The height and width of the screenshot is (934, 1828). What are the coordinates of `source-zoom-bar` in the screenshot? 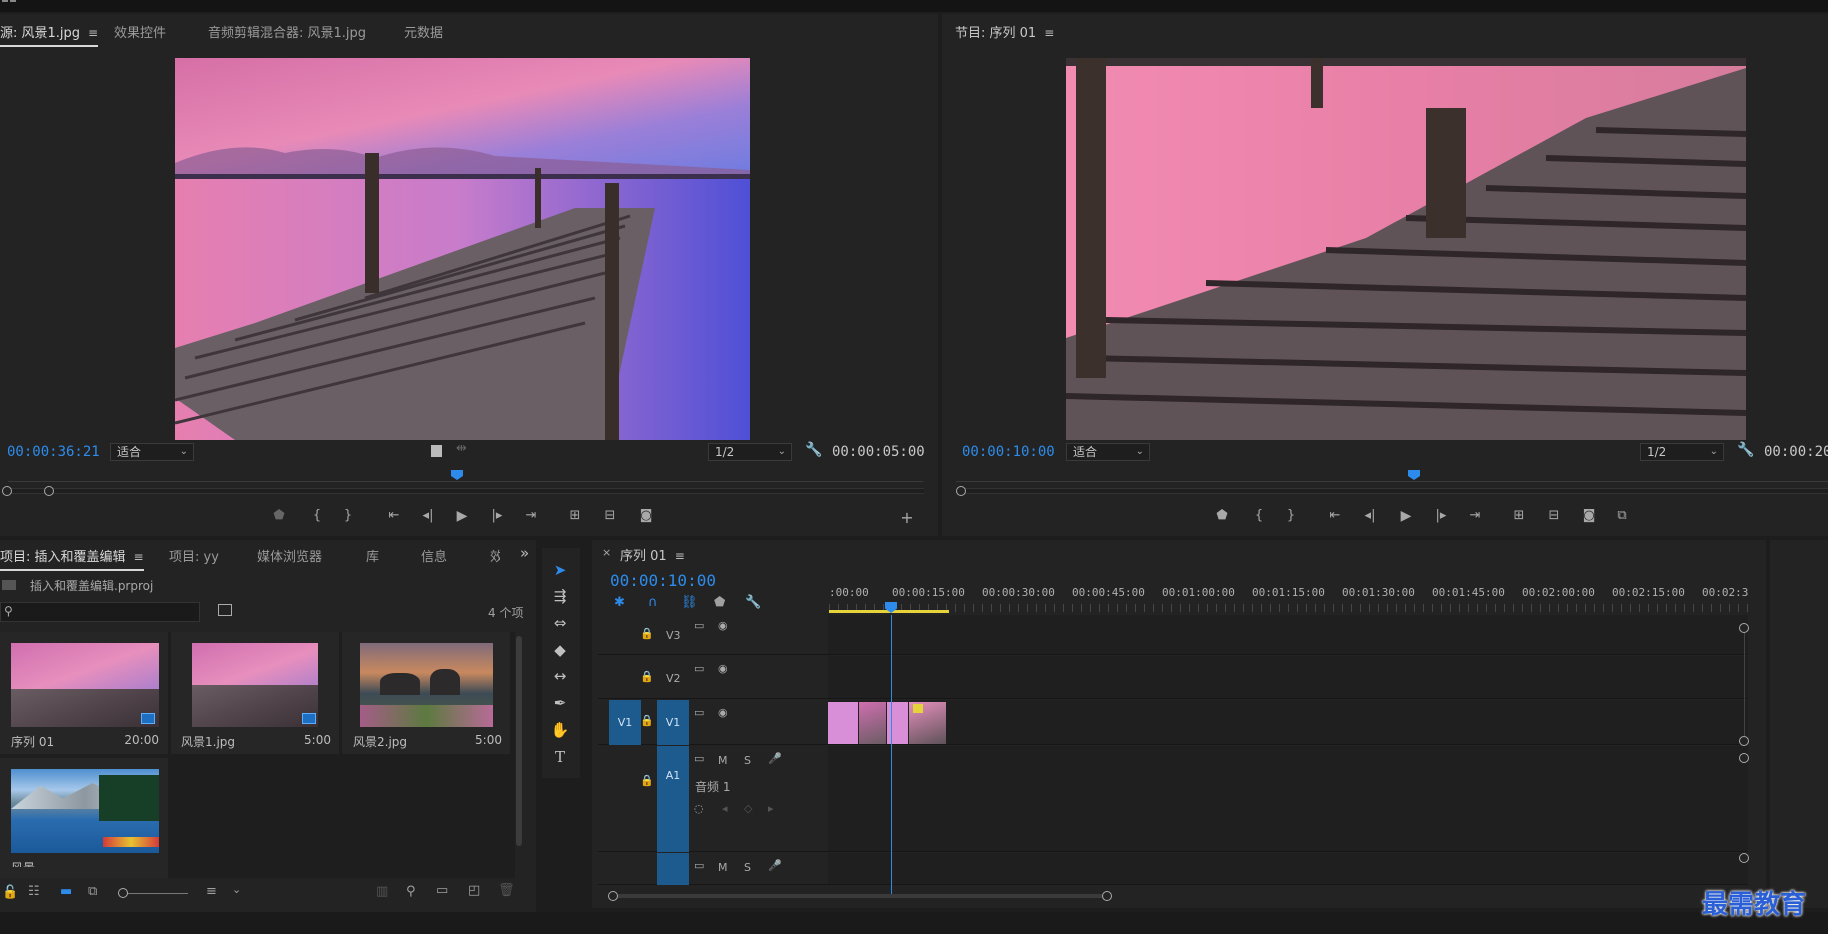 It's located at (465, 491).